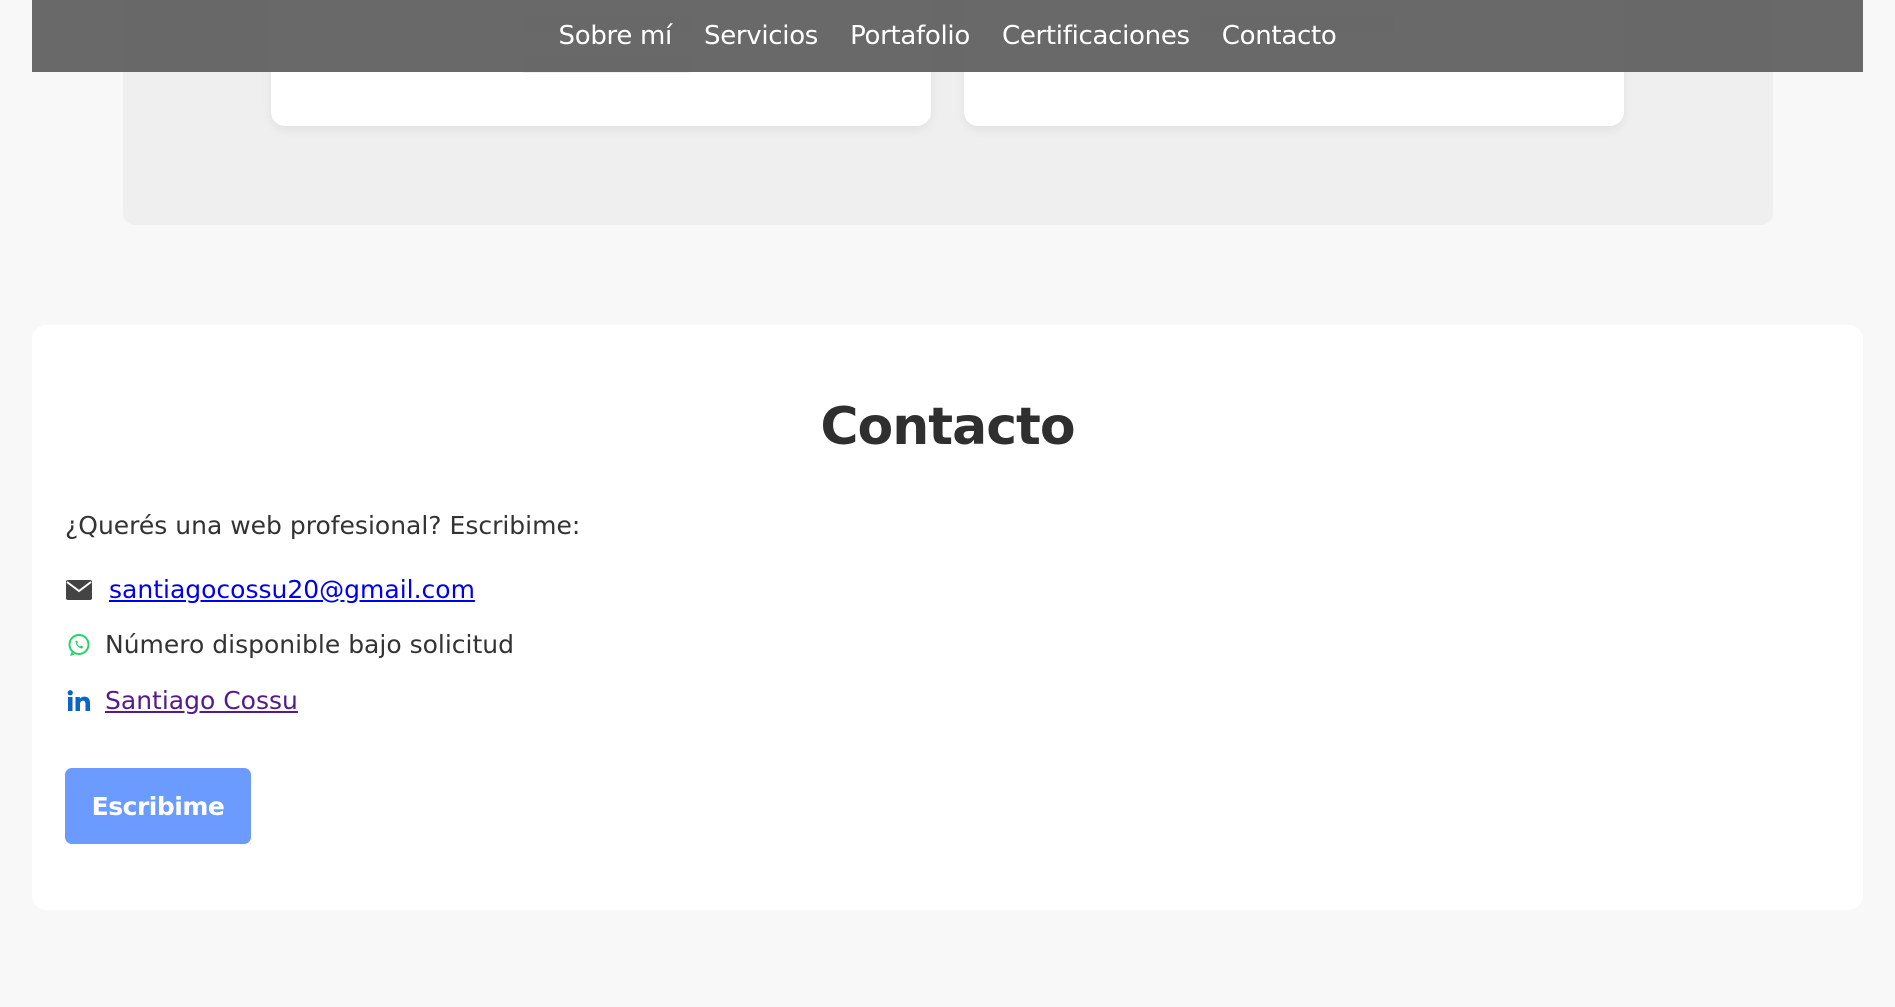  What do you see at coordinates (292, 589) in the screenshot?
I see `email-link: santiagocossu20@gmail.com` at bounding box center [292, 589].